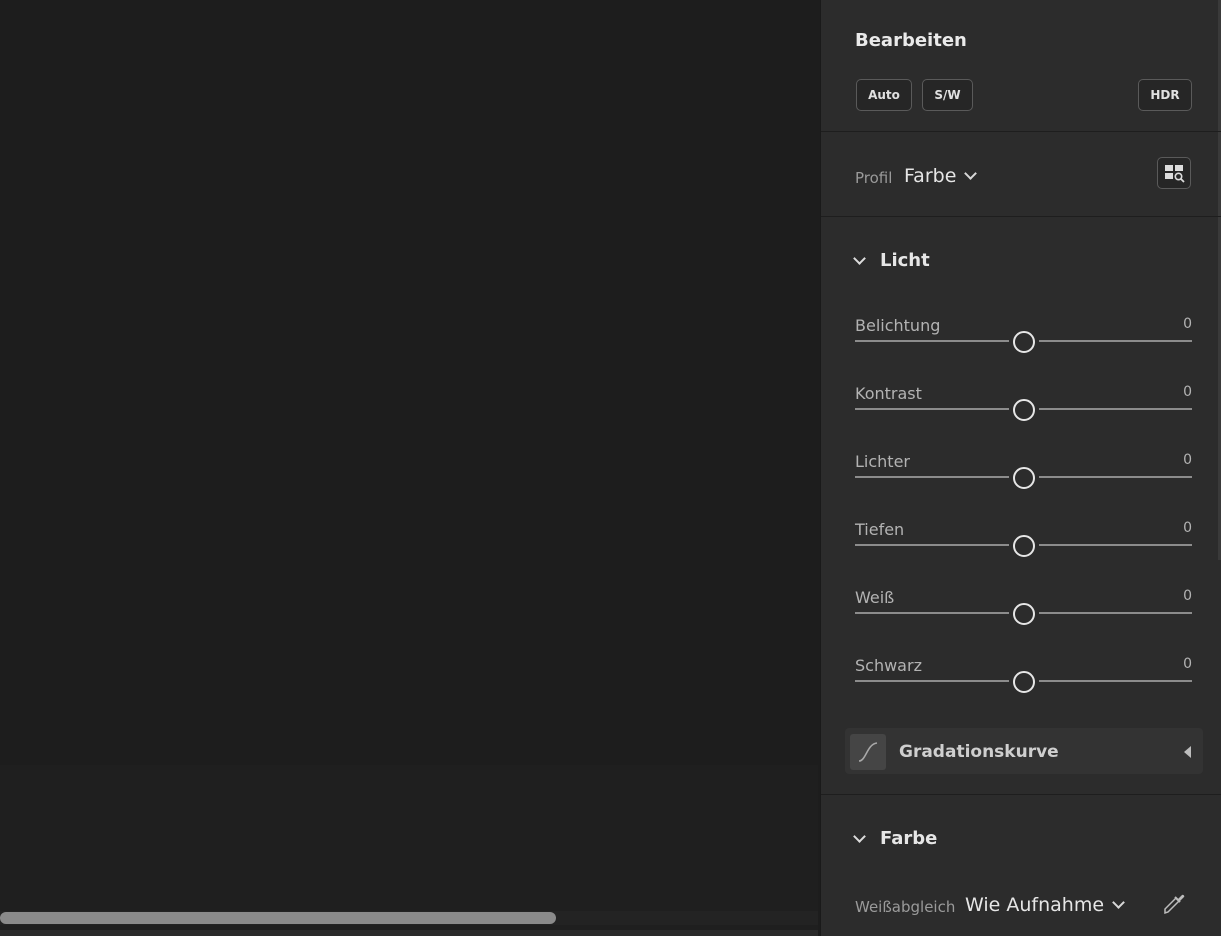  What do you see at coordinates (1035, 905) in the screenshot?
I see `white-balance-value: Wie Aufnahme` at bounding box center [1035, 905].